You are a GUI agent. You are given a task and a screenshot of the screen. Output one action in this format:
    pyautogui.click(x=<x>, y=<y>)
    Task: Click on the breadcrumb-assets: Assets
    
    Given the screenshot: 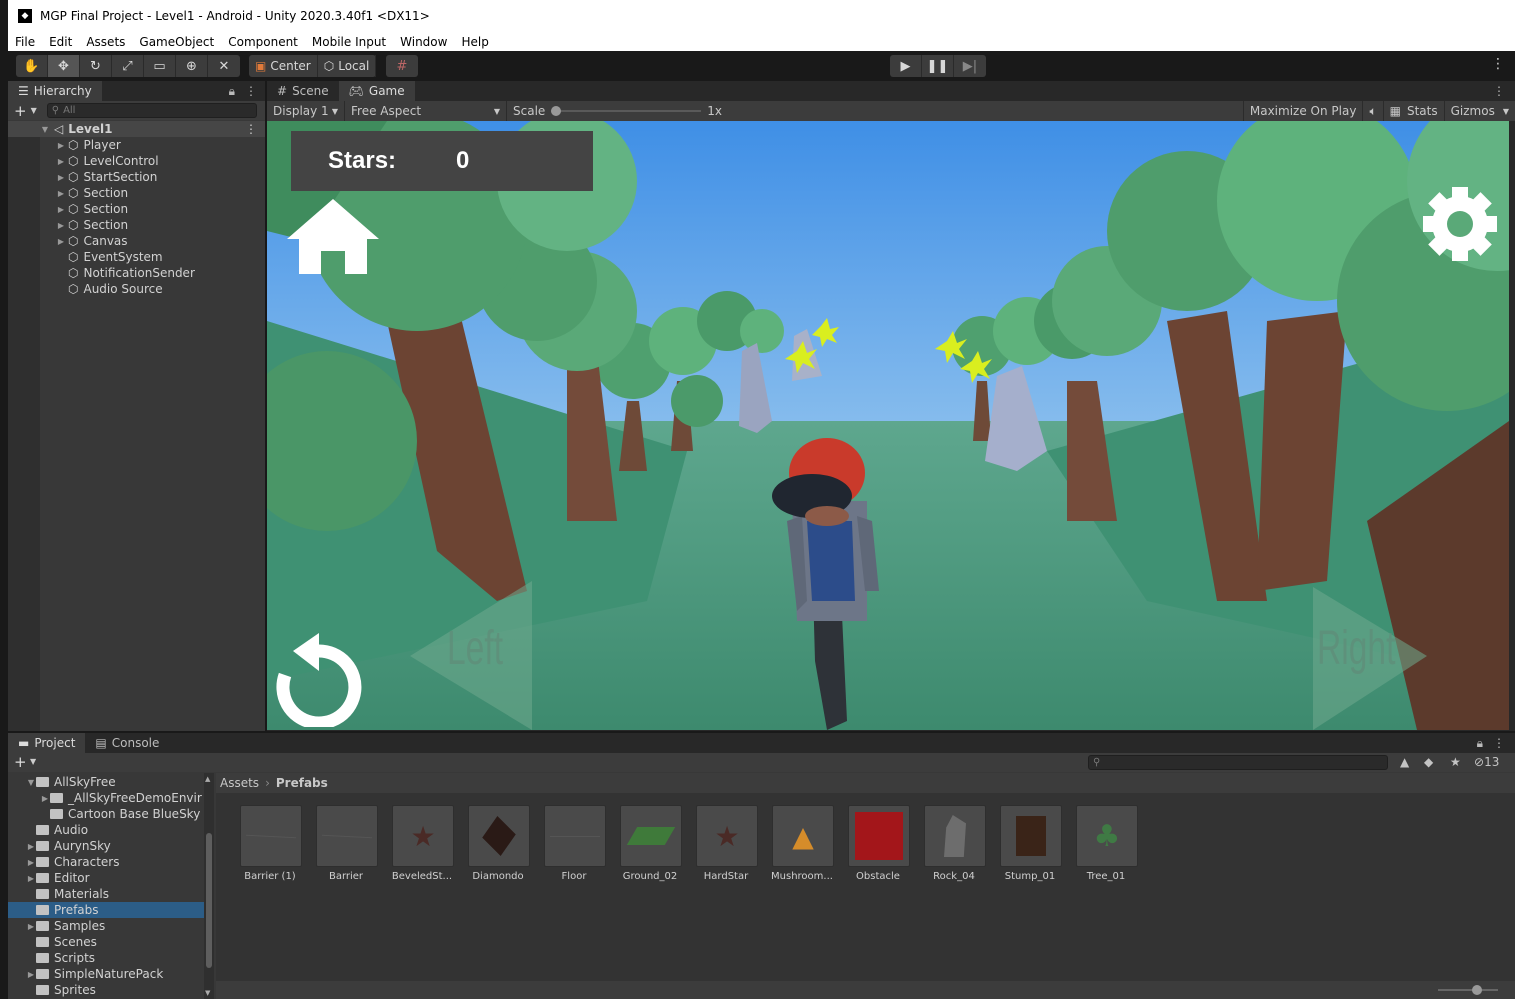 What is the action you would take?
    pyautogui.click(x=239, y=783)
    